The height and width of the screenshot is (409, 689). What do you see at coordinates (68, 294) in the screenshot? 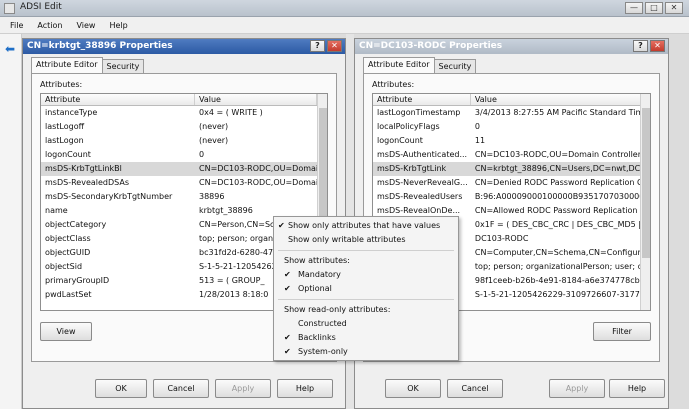
I see `attribute-cell: pwdLastSet` at bounding box center [68, 294].